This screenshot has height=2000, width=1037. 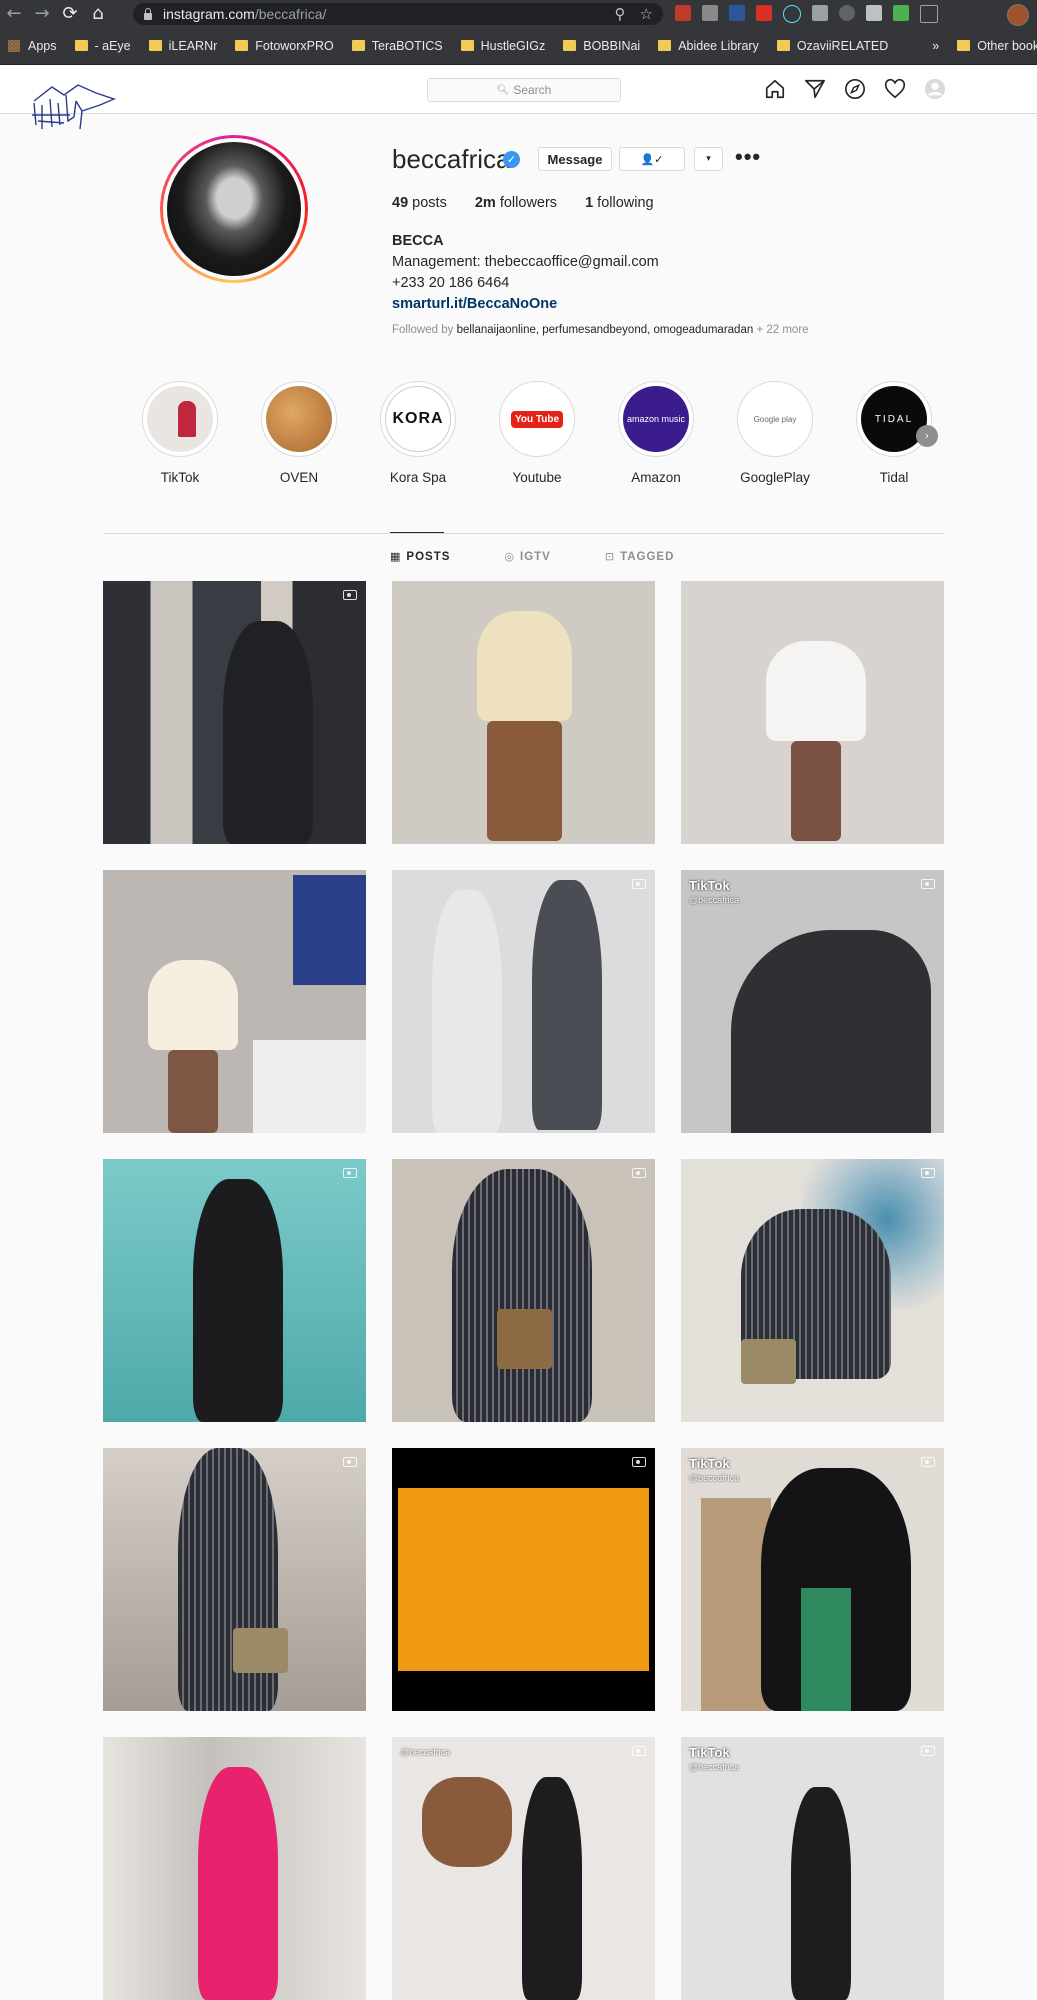 What do you see at coordinates (708, 46) in the screenshot?
I see `bookmark-folder: Abidee Library` at bounding box center [708, 46].